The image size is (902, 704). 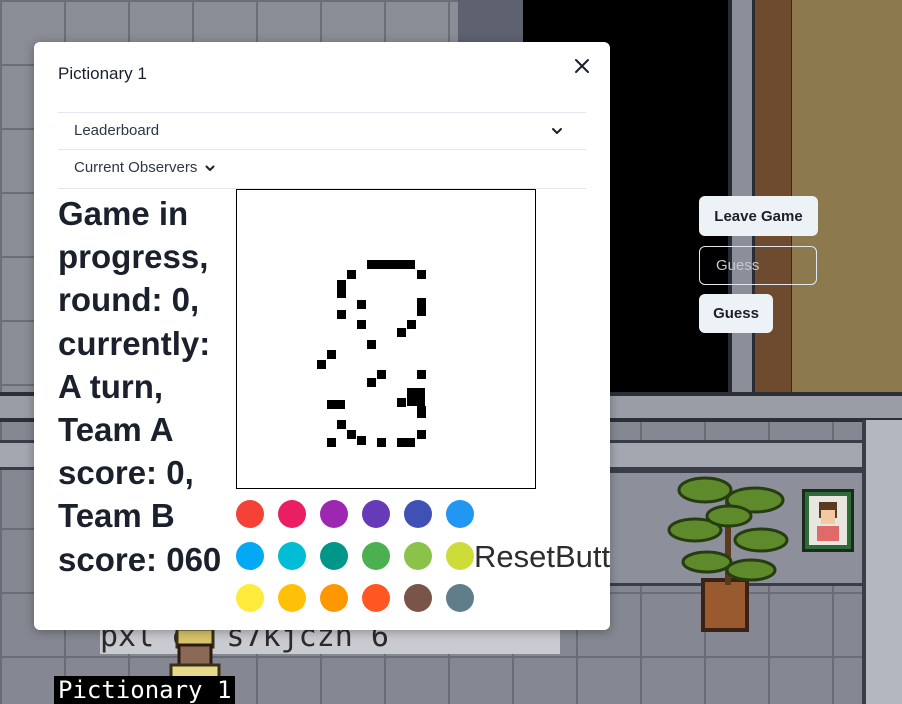 What do you see at coordinates (371, 353) in the screenshot?
I see `drawing-strokes` at bounding box center [371, 353].